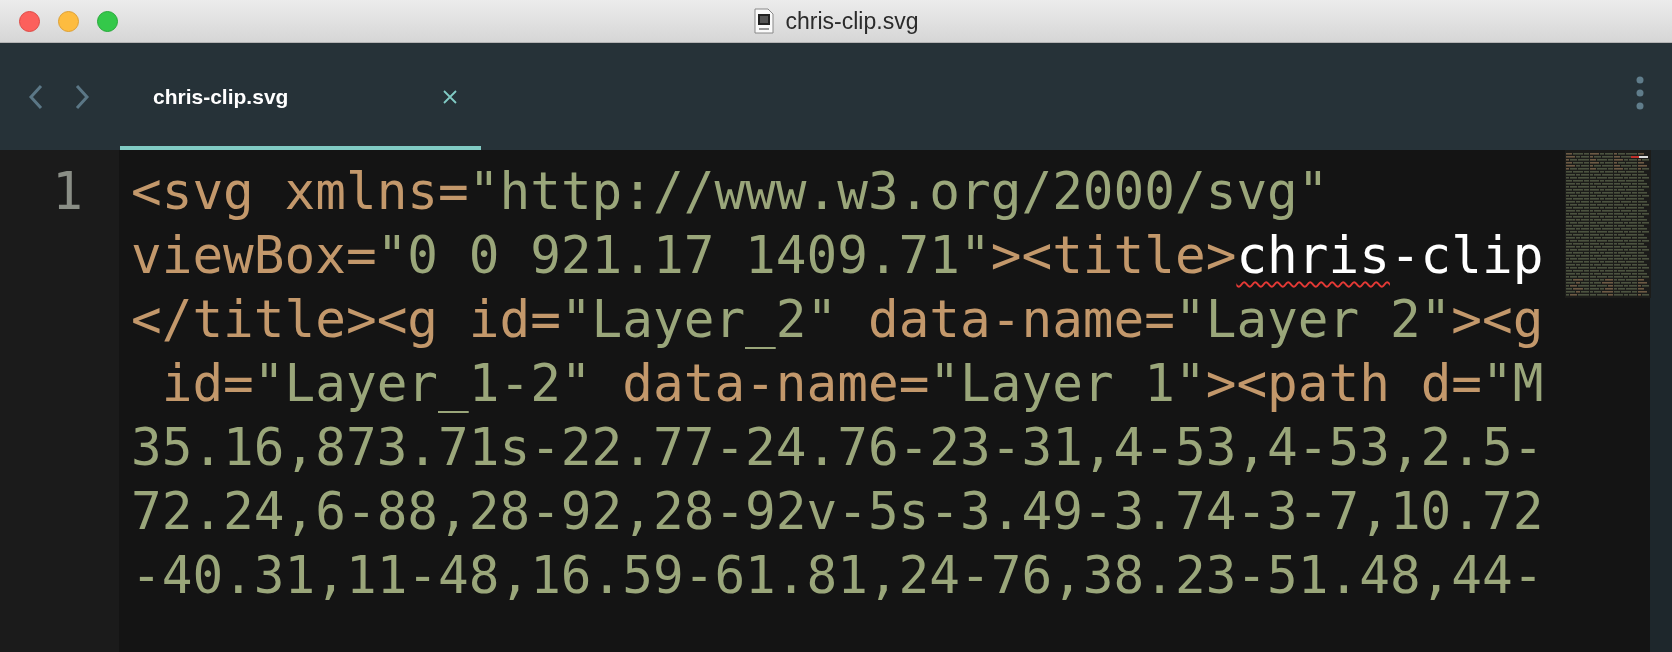  Describe the element at coordinates (1313, 256) in the screenshot. I see `code-token: chris` at that location.